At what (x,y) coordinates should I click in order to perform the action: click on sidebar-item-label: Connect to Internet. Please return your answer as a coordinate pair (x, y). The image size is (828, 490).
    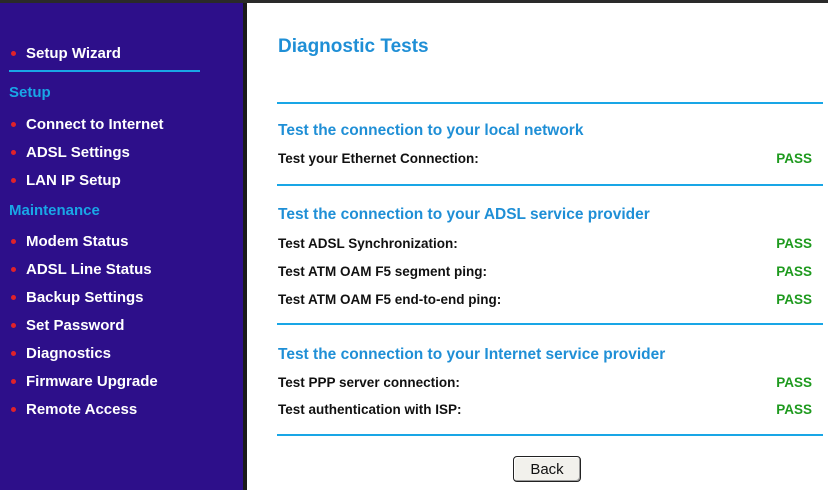
    Looking at the image, I should click on (95, 124).